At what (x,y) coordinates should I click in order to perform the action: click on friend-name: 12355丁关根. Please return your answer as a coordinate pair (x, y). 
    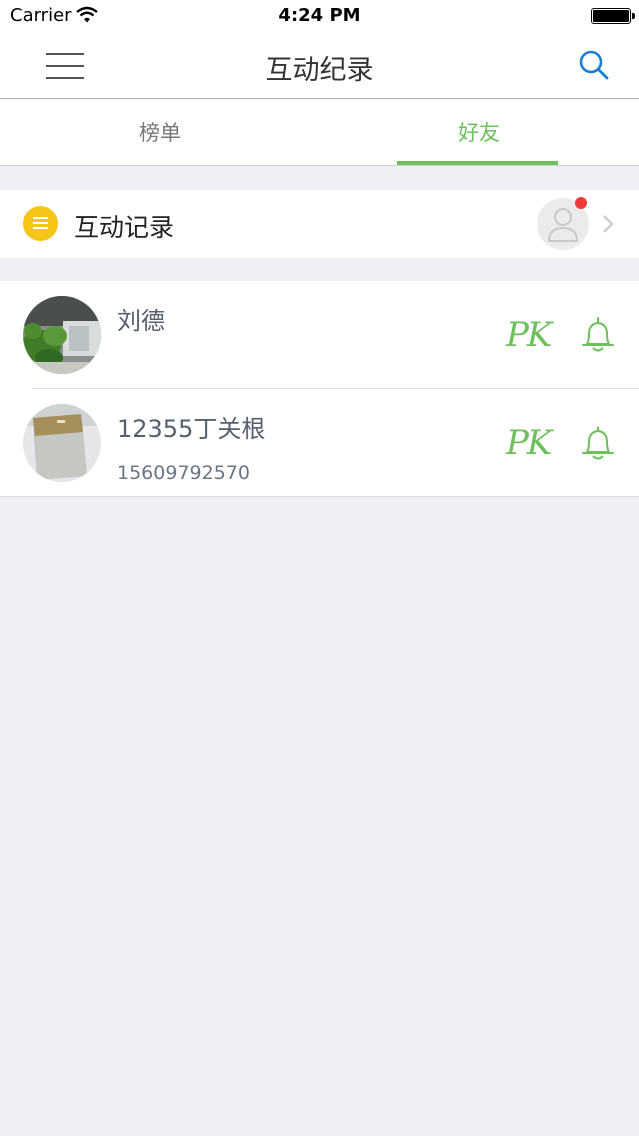
    Looking at the image, I should click on (191, 429).